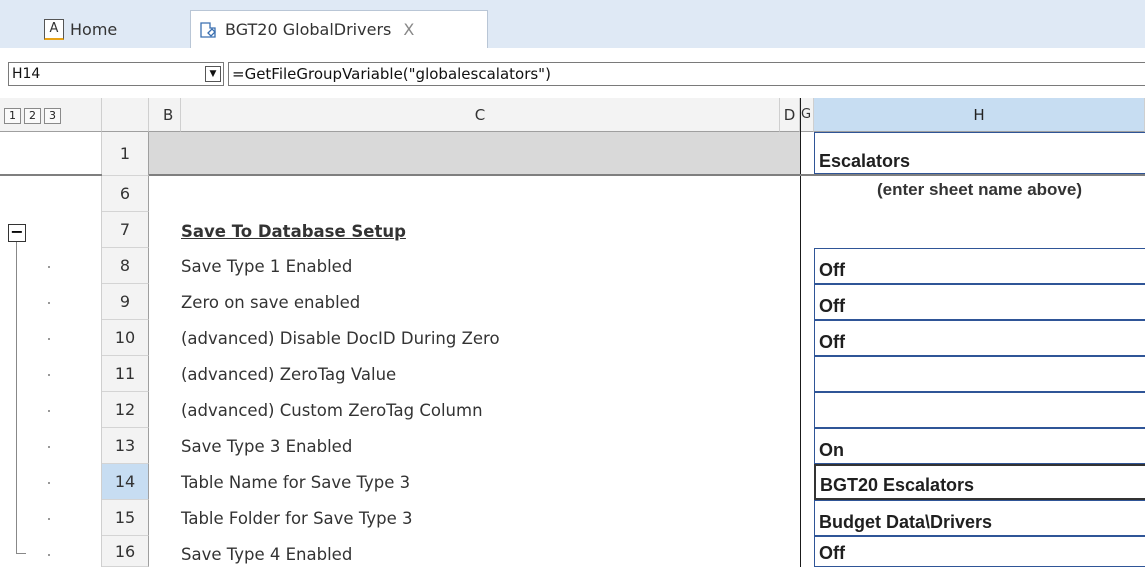  Describe the element at coordinates (125, 551) in the screenshot. I see `row-header: 16` at that location.